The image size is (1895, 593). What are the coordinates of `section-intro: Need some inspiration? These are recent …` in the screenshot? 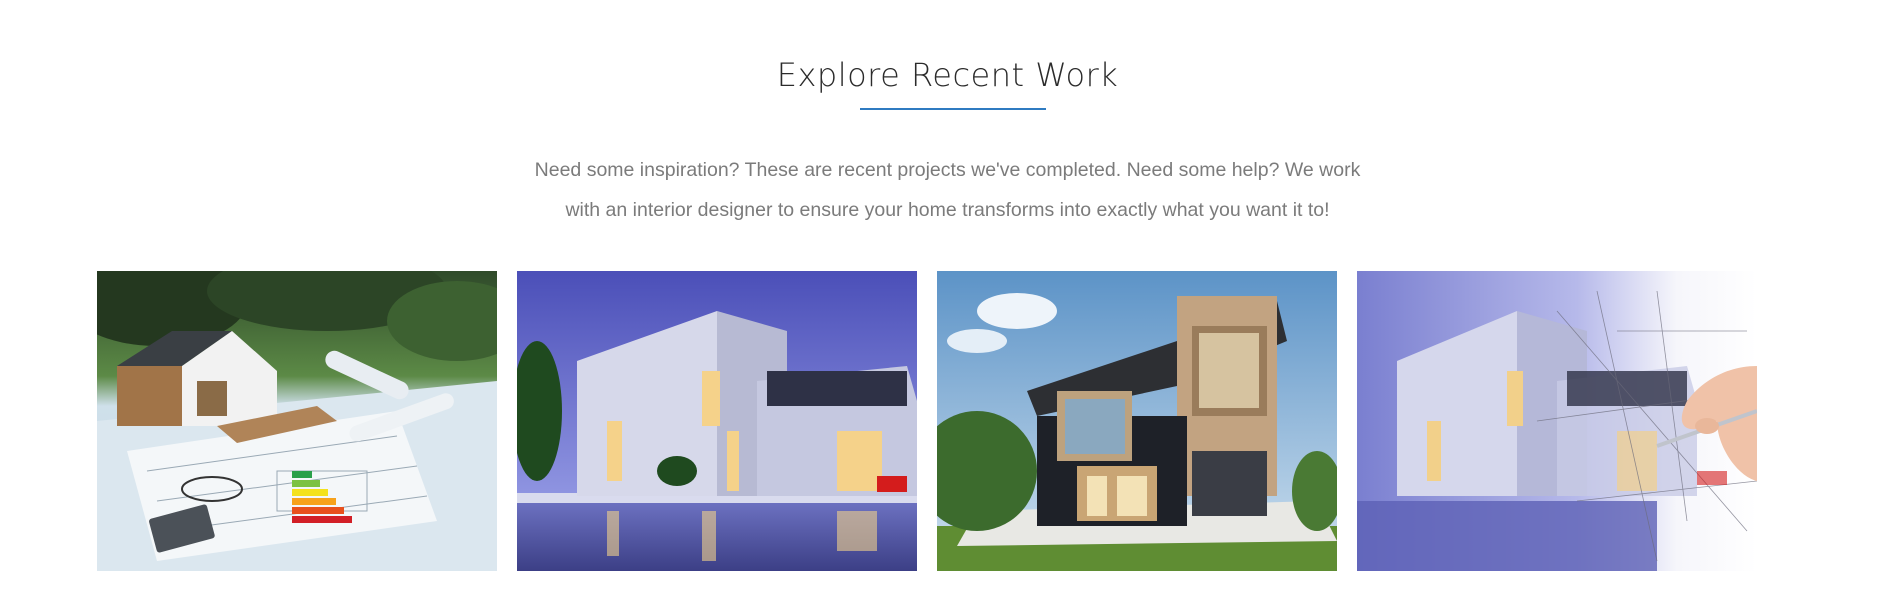 It's located at (947, 190).